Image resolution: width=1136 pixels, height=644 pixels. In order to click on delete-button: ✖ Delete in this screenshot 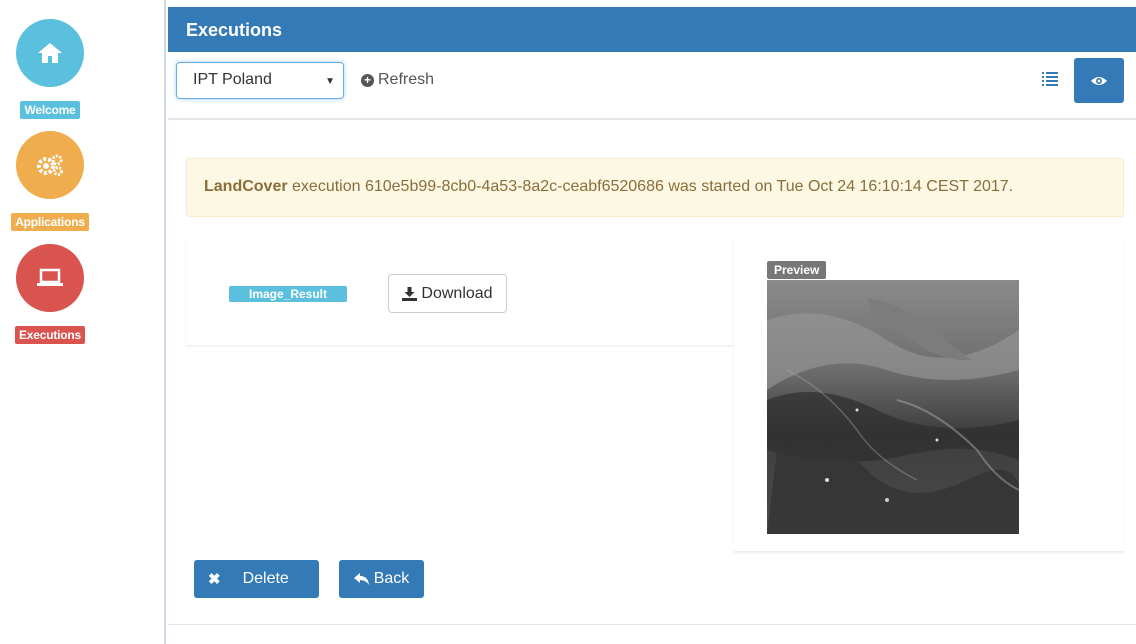, I will do `click(256, 579)`.